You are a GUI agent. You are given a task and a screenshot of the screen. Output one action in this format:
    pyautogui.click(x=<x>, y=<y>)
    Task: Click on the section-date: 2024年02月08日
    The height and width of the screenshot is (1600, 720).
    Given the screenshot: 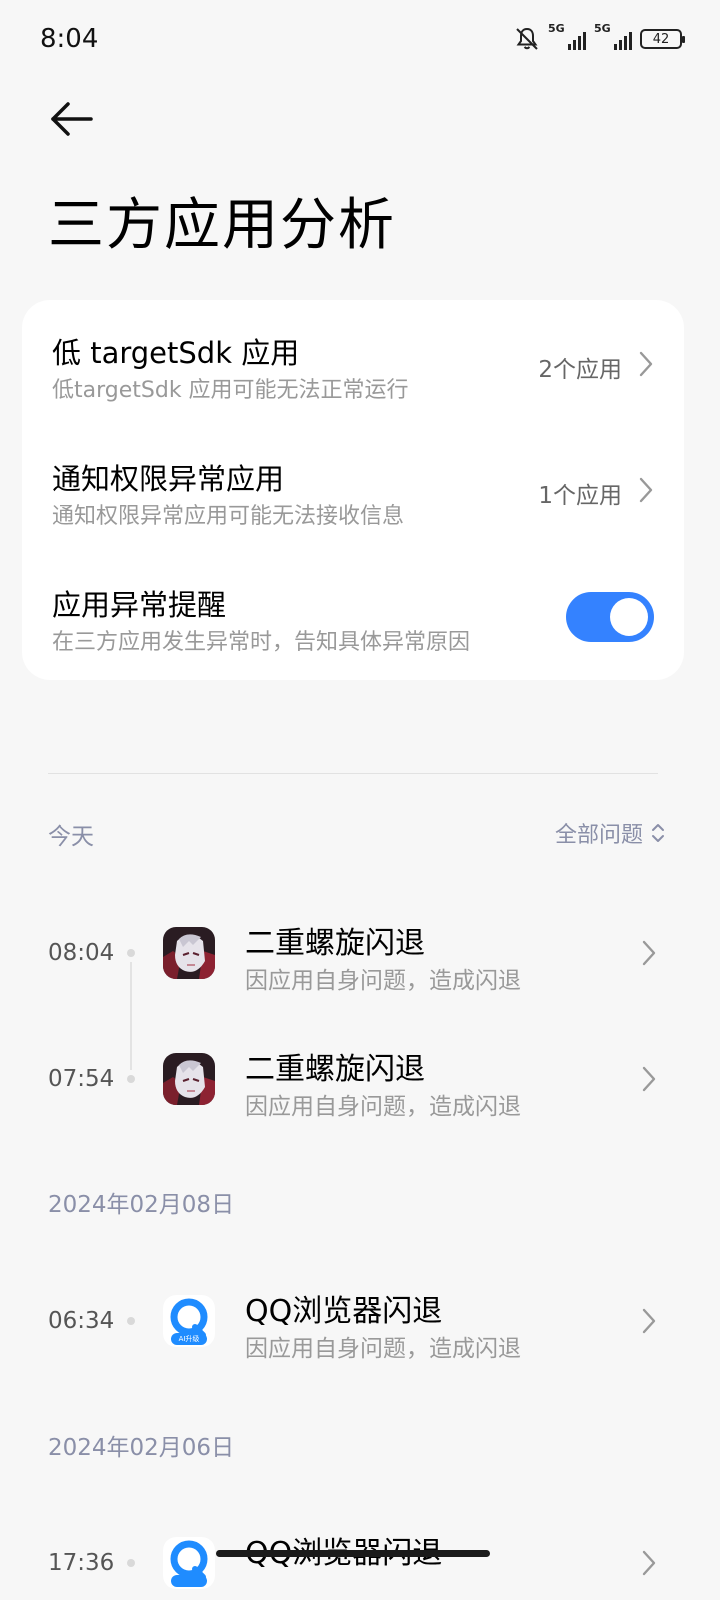 What is the action you would take?
    pyautogui.click(x=141, y=1205)
    